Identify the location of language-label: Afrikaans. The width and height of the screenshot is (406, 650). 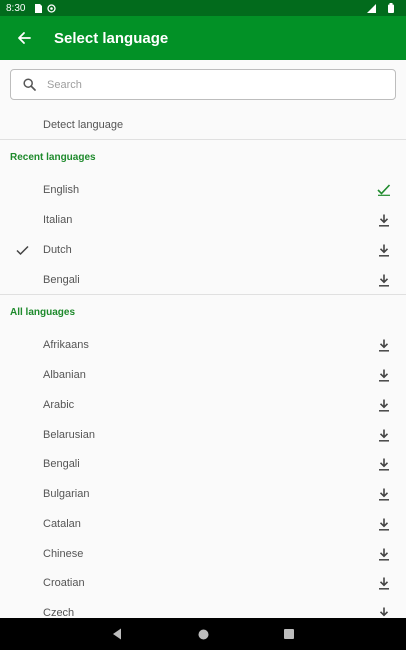
(66, 345).